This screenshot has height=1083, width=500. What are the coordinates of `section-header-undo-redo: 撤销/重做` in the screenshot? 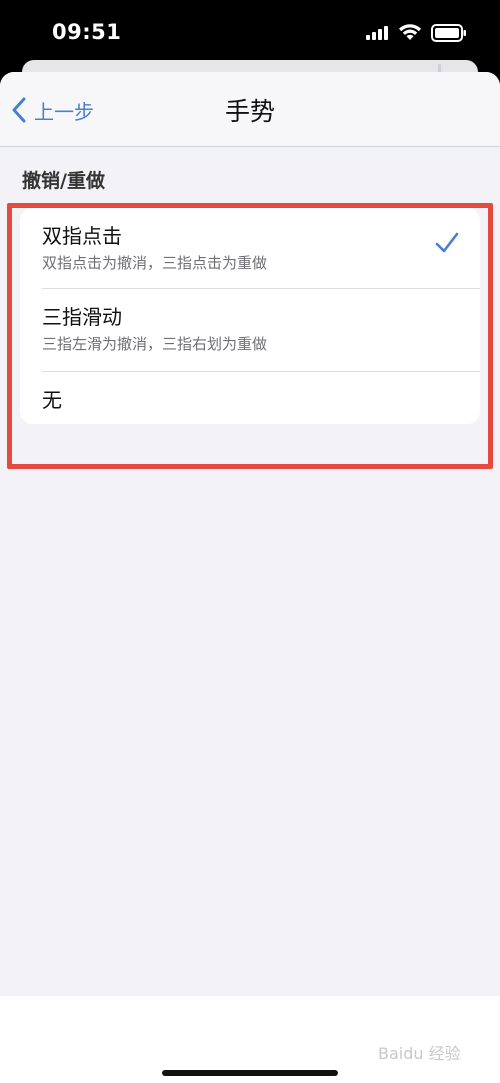 It's located at (63, 181).